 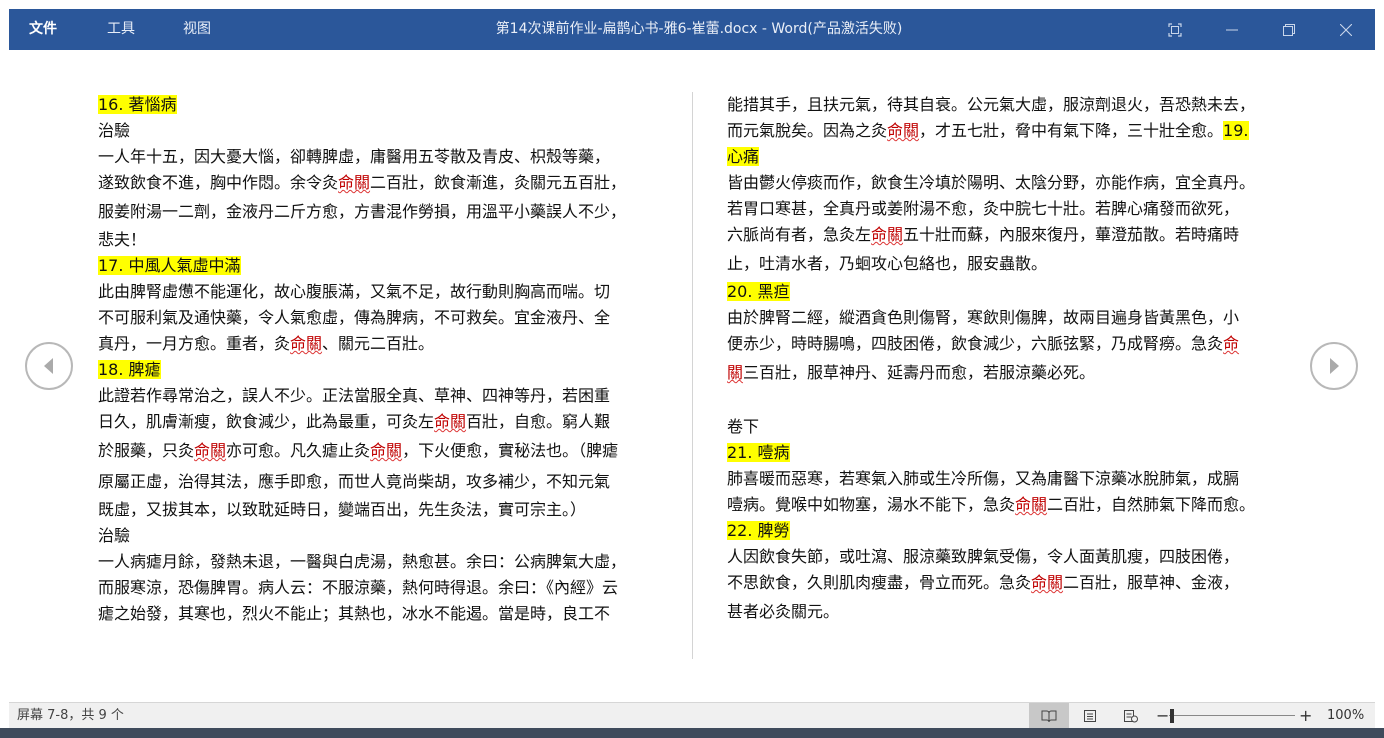 What do you see at coordinates (991, 182) in the screenshot?
I see `text-run: 皆由鬱火停痰而作，飲食生冷填於陽明、太陰分野，亦能作病，宜全真丹。` at bounding box center [991, 182].